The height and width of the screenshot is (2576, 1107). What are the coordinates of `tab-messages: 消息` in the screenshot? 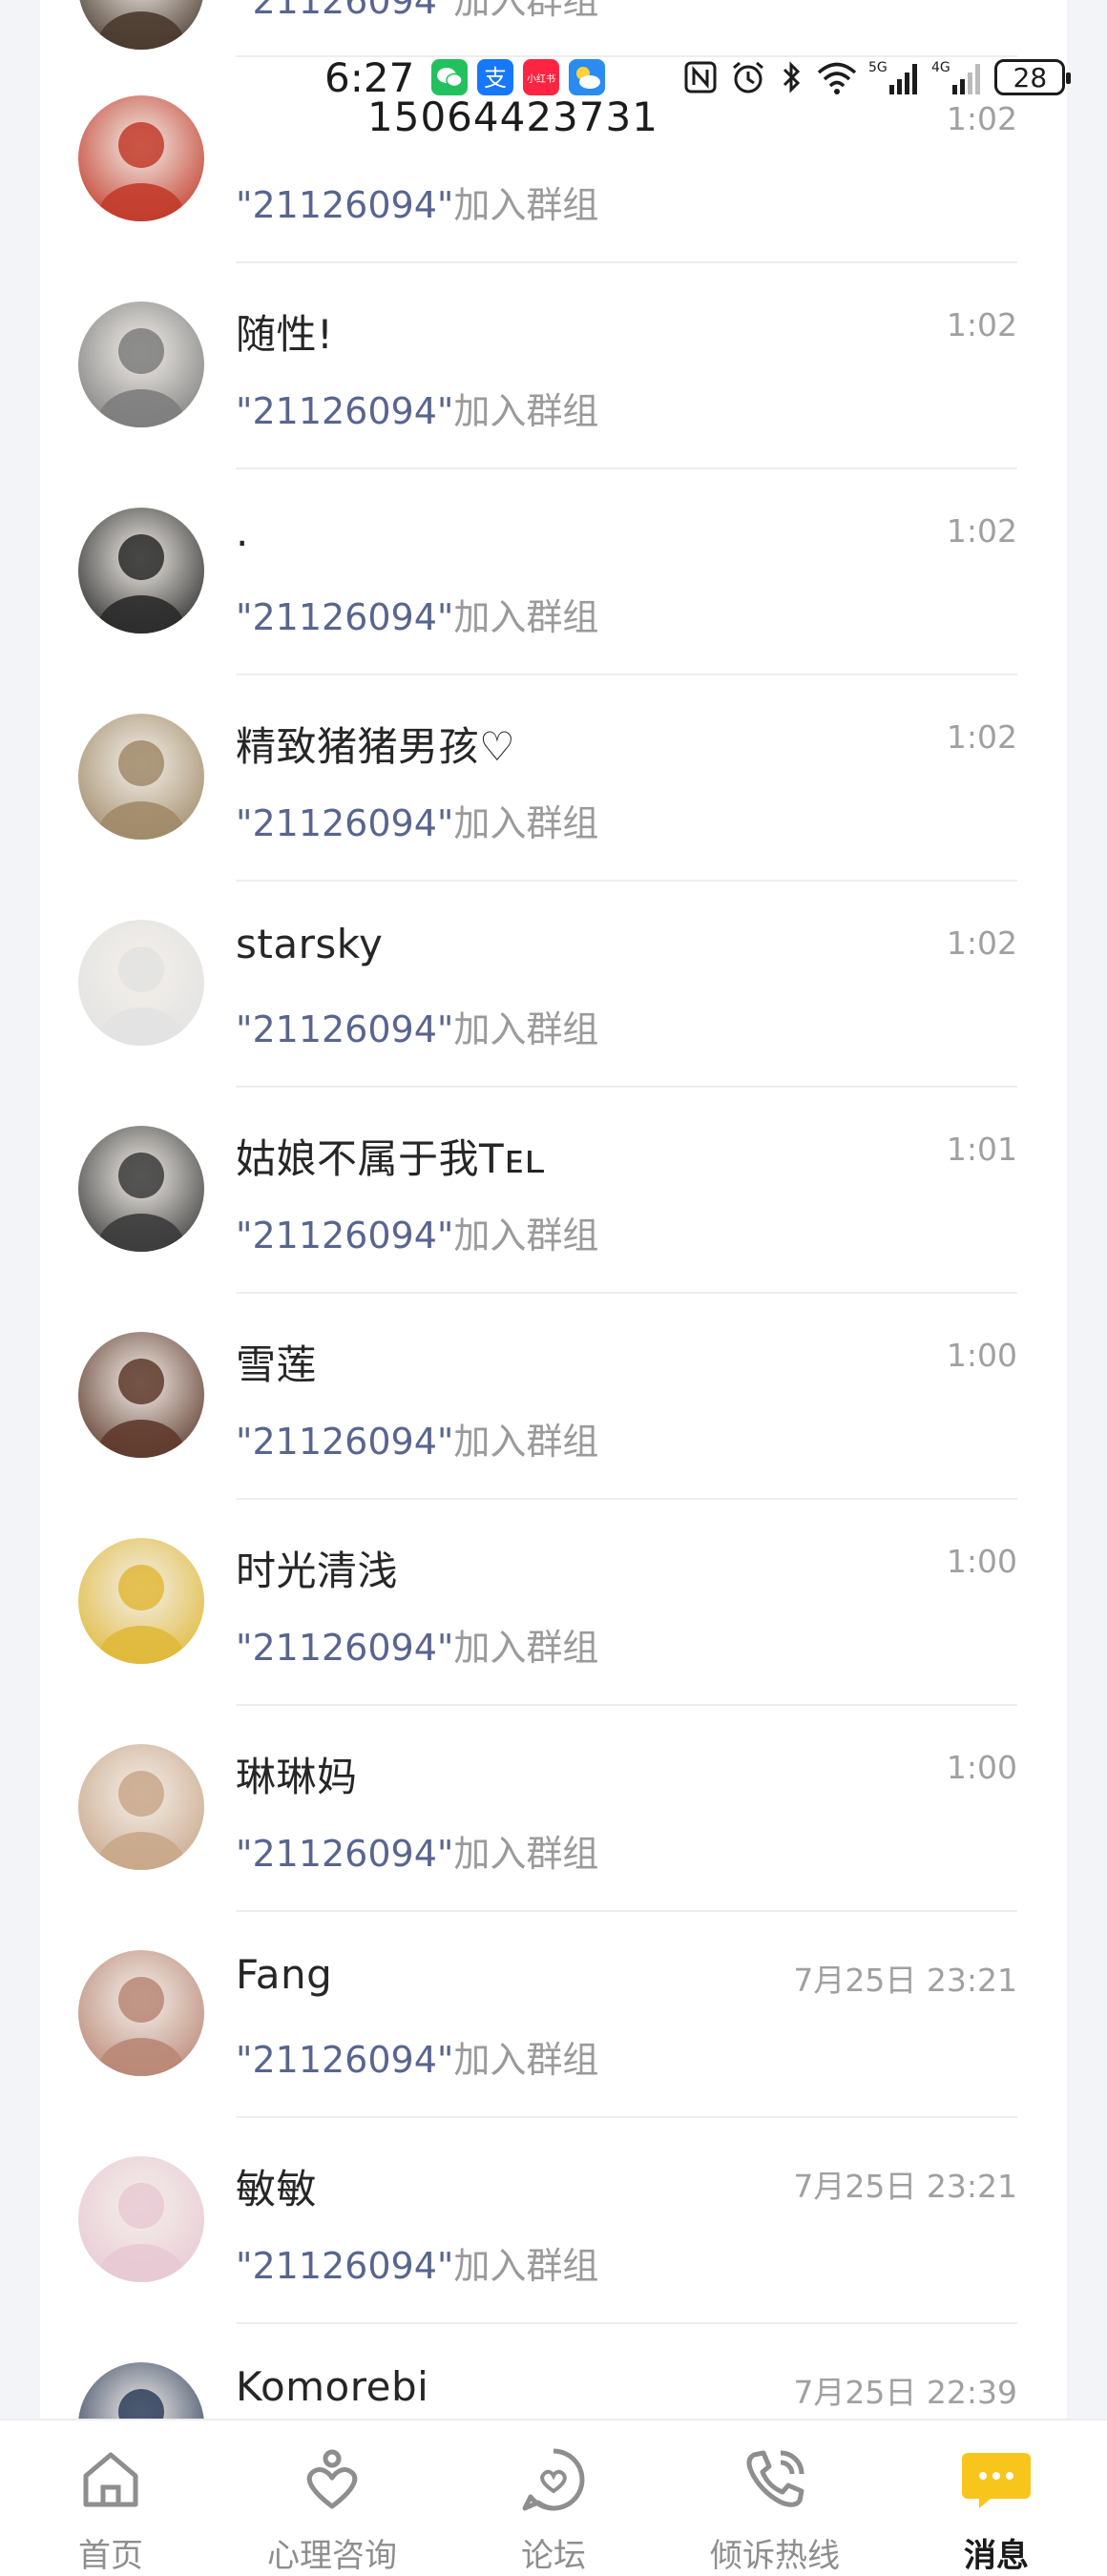 It's located at (997, 2498).